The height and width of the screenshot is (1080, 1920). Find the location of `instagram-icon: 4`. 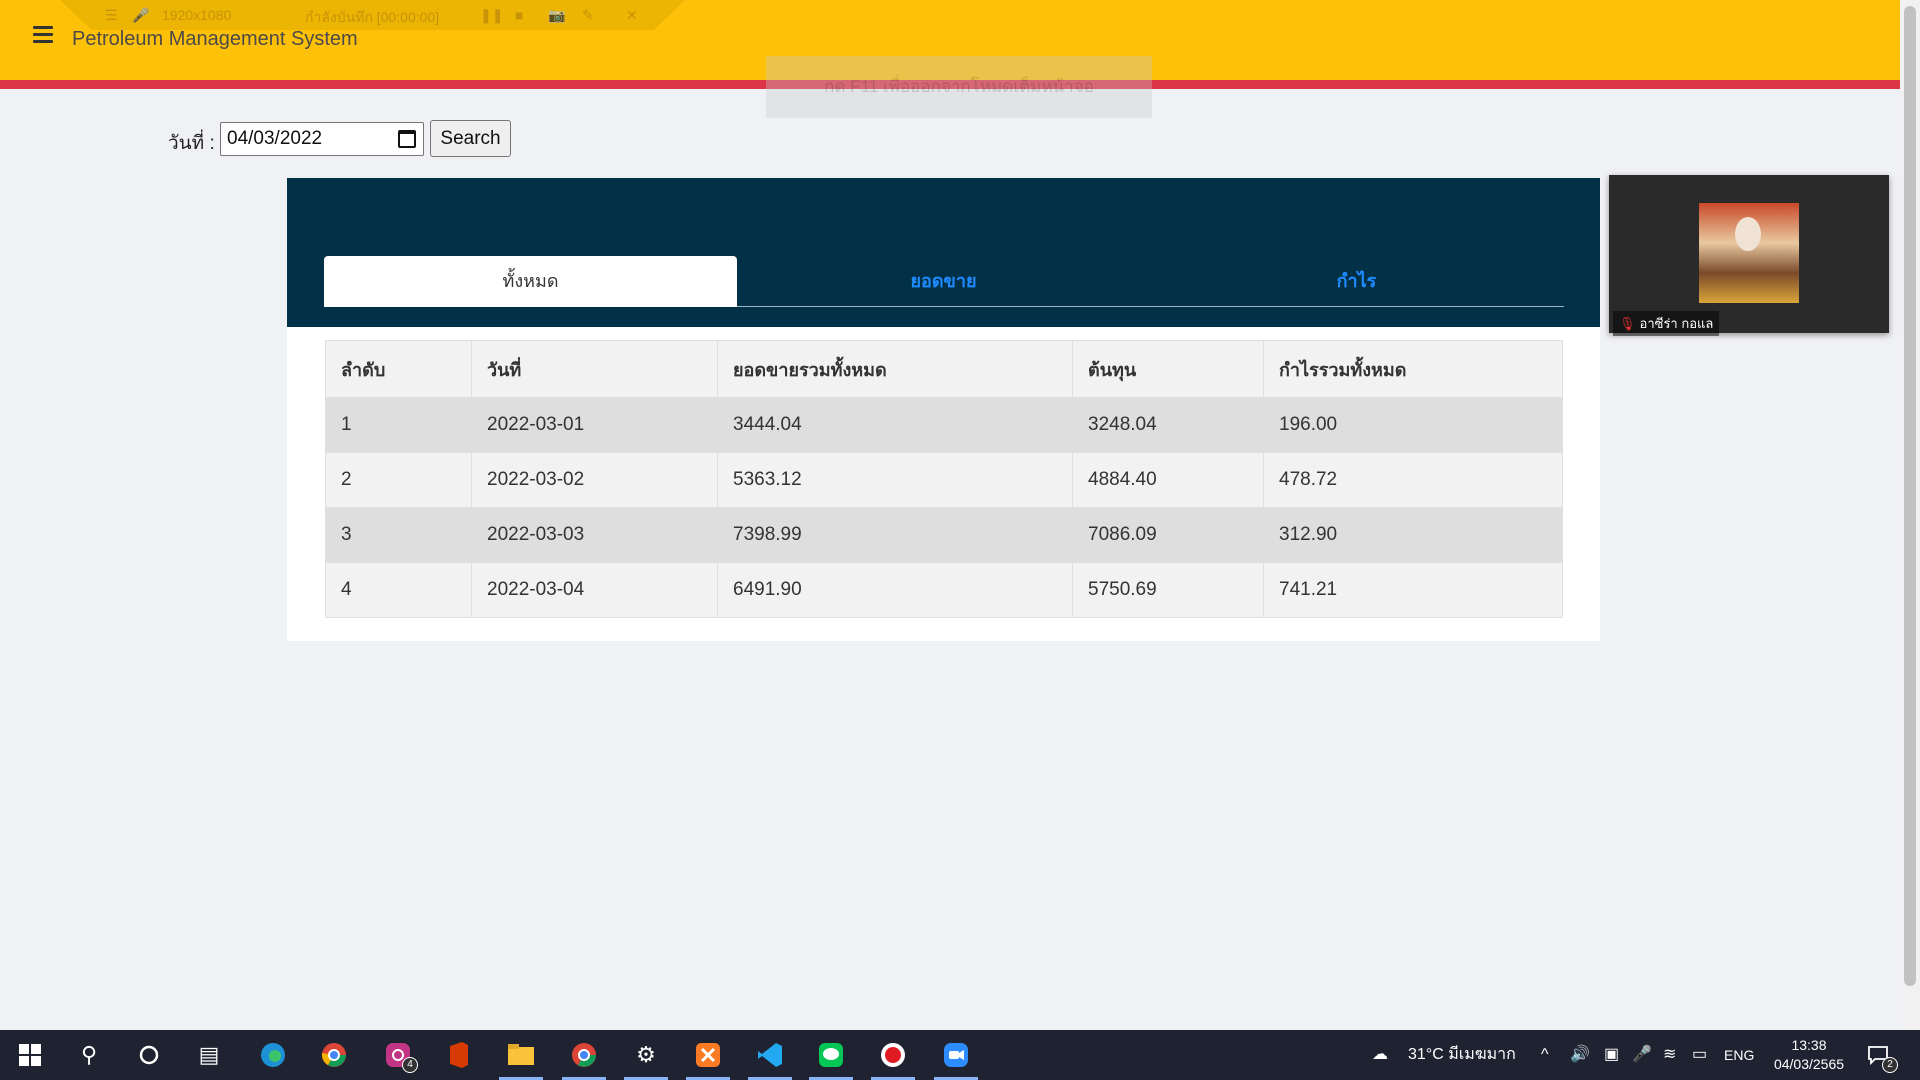

instagram-icon: 4 is located at coordinates (400, 1056).